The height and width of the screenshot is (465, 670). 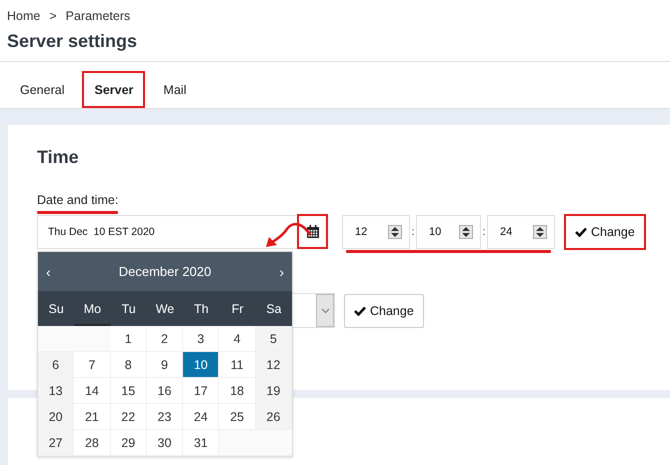 I want to click on day-cell: 2, so click(x=165, y=339).